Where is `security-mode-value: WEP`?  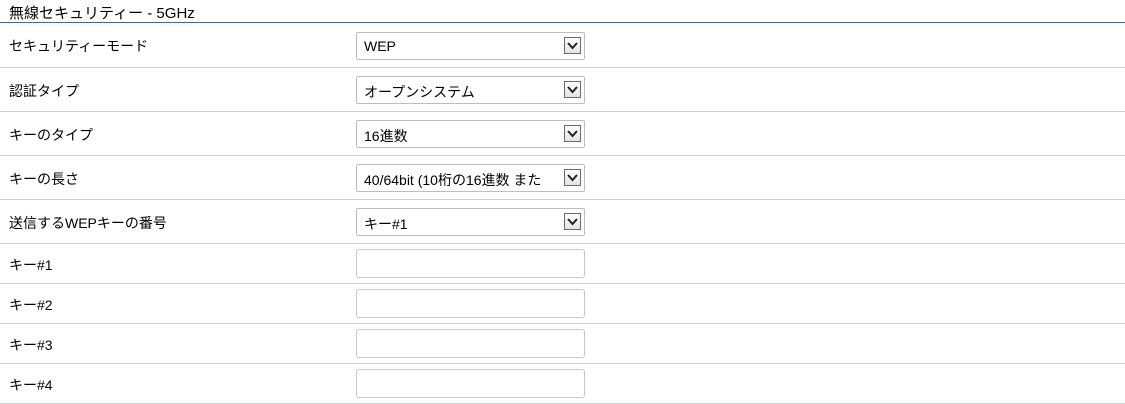 security-mode-value: WEP is located at coordinates (380, 46).